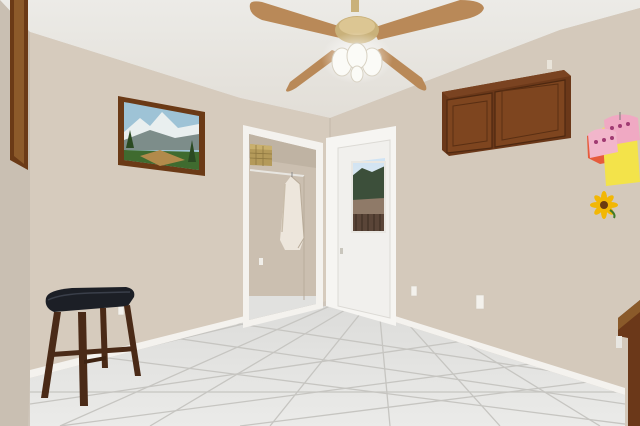 The image size is (640, 426). Describe the element at coordinates (261, 155) in the screenshot. I see `storage-basket` at that location.